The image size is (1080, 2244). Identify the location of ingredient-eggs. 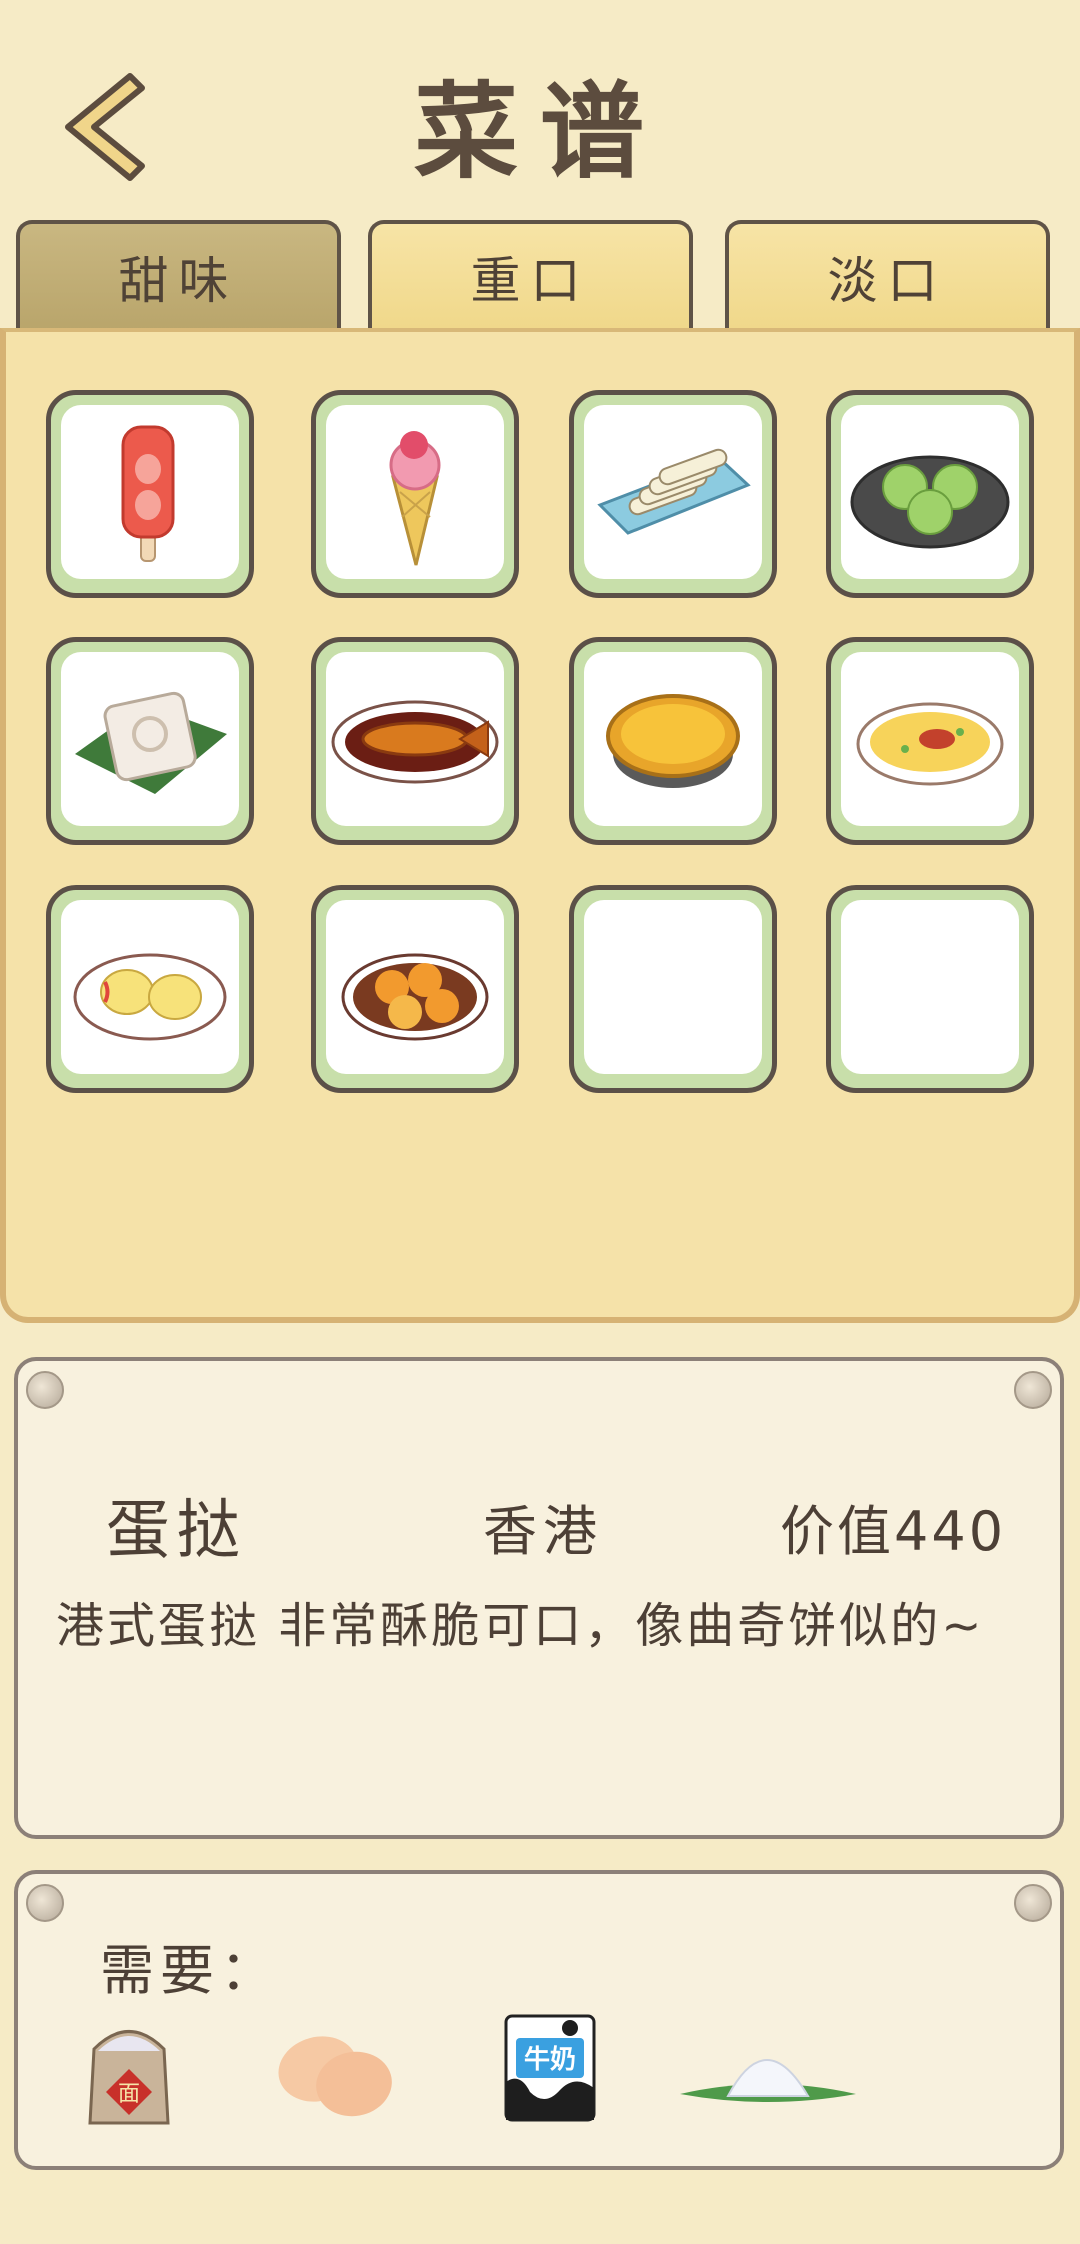
(335, 2076).